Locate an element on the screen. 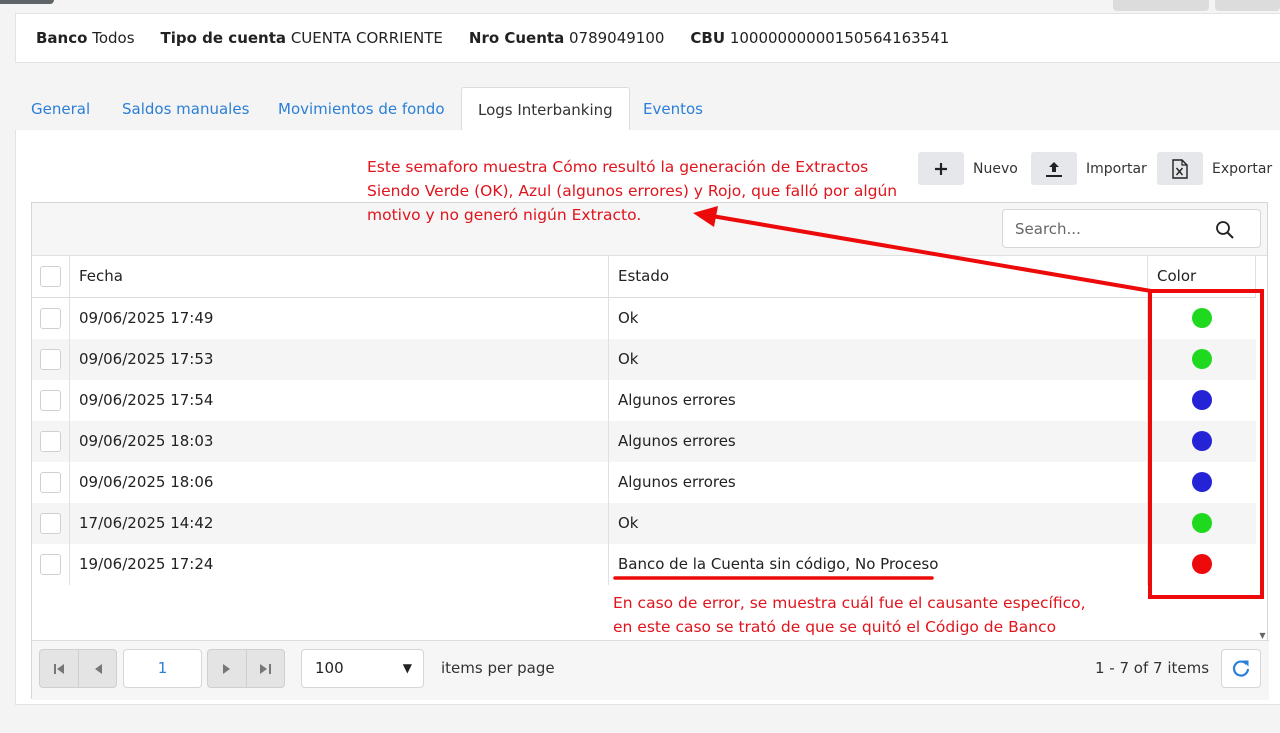  last-page-icon is located at coordinates (265, 668).